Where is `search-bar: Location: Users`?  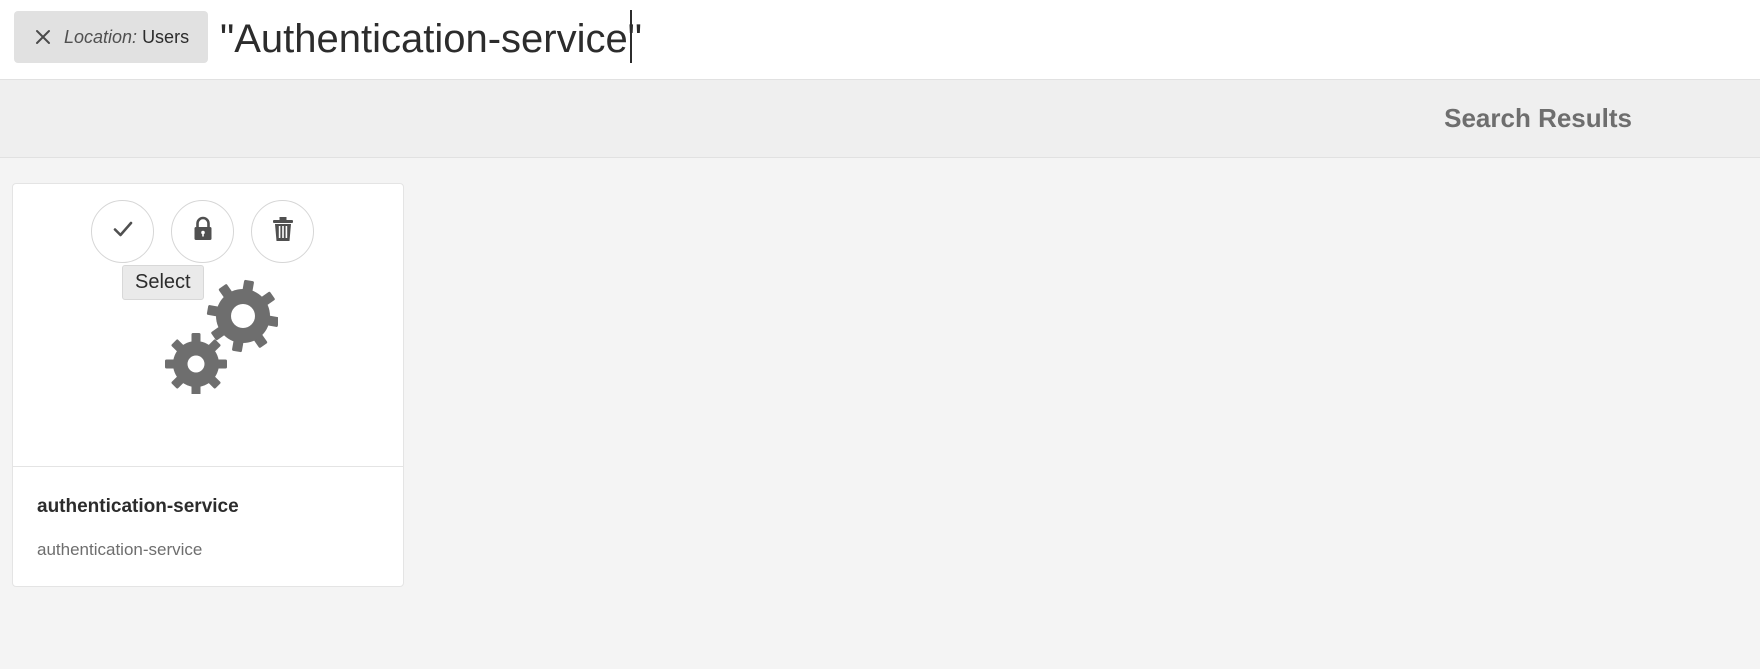
search-bar: Location: Users is located at coordinates (880, 40).